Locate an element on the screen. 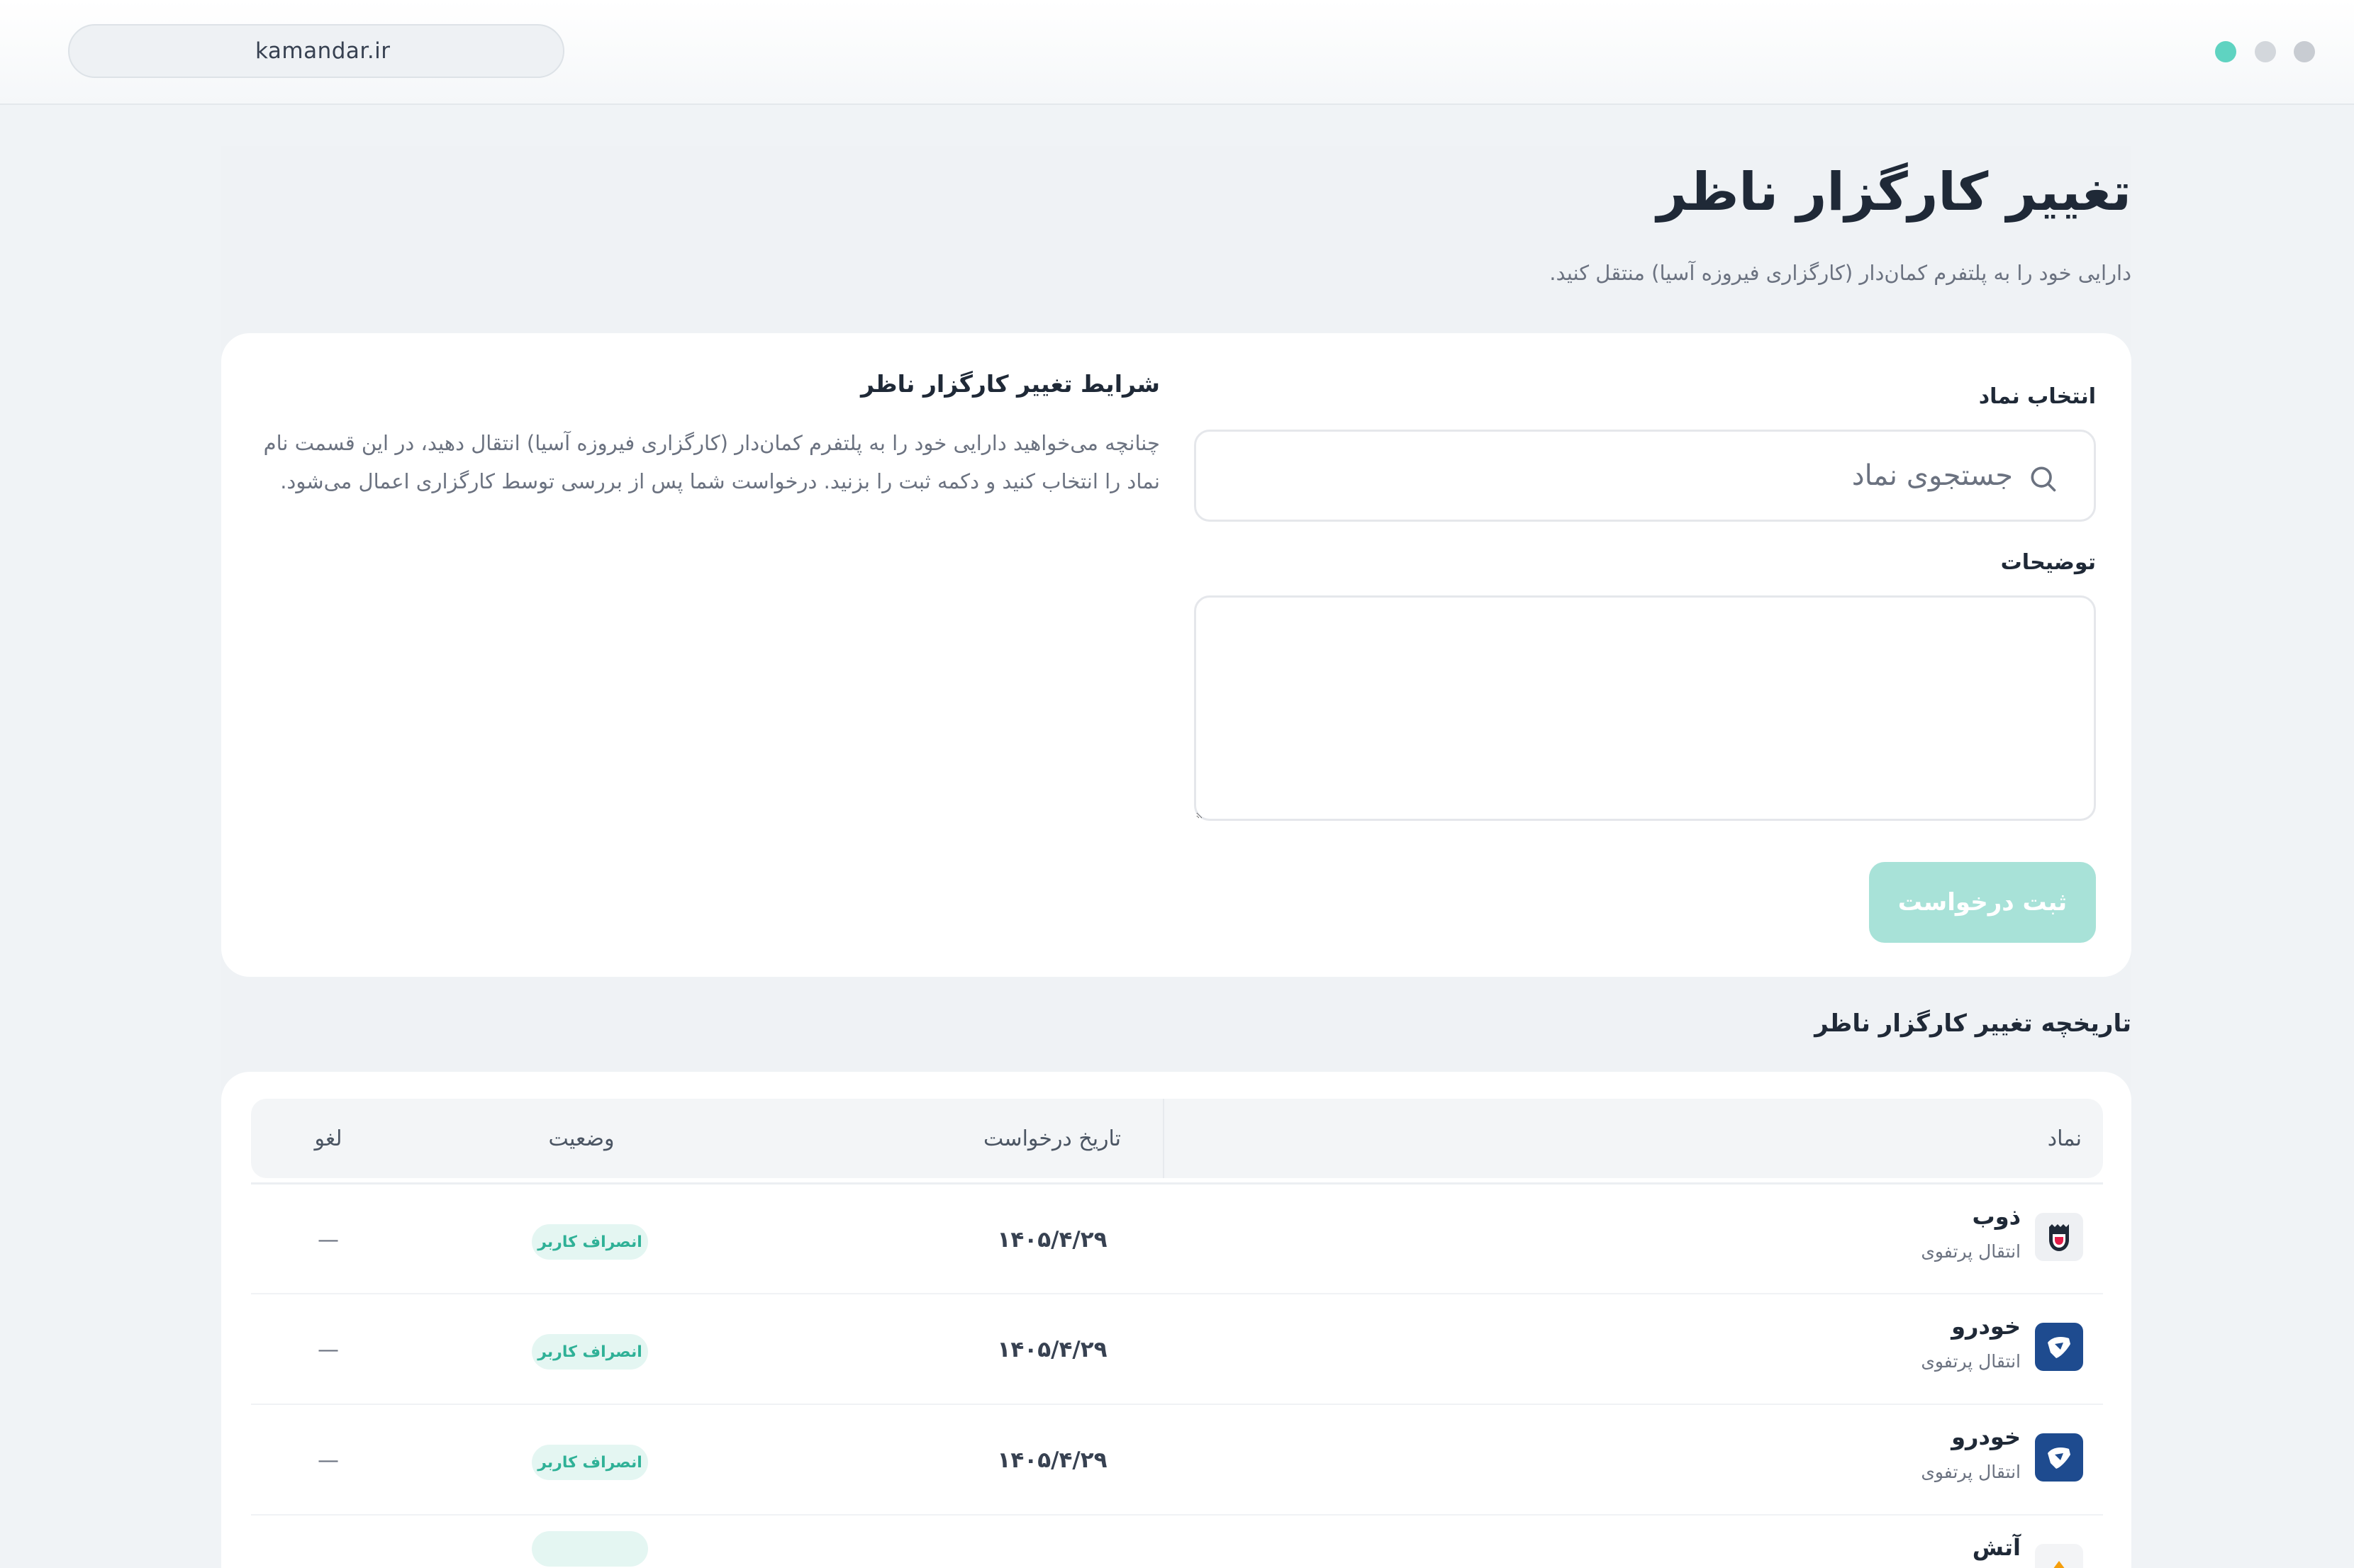  column-header-status: وضعیت is located at coordinates (581, 1139).